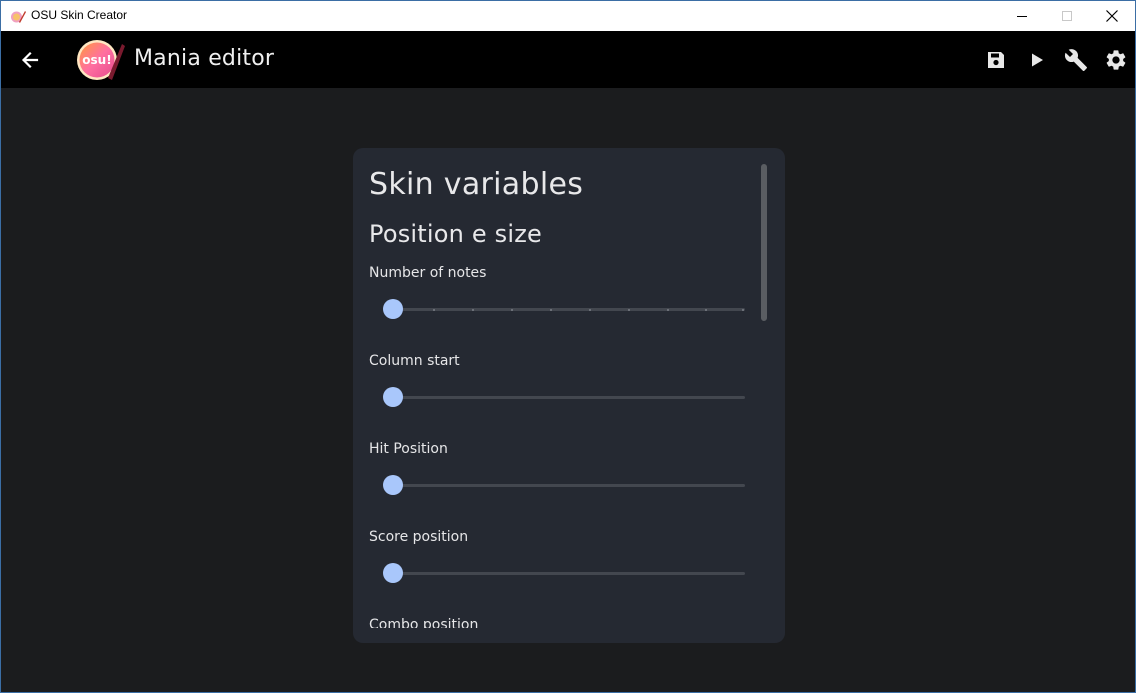 The height and width of the screenshot is (693, 1136). What do you see at coordinates (204, 58) in the screenshot?
I see `page-title: Mania editor` at bounding box center [204, 58].